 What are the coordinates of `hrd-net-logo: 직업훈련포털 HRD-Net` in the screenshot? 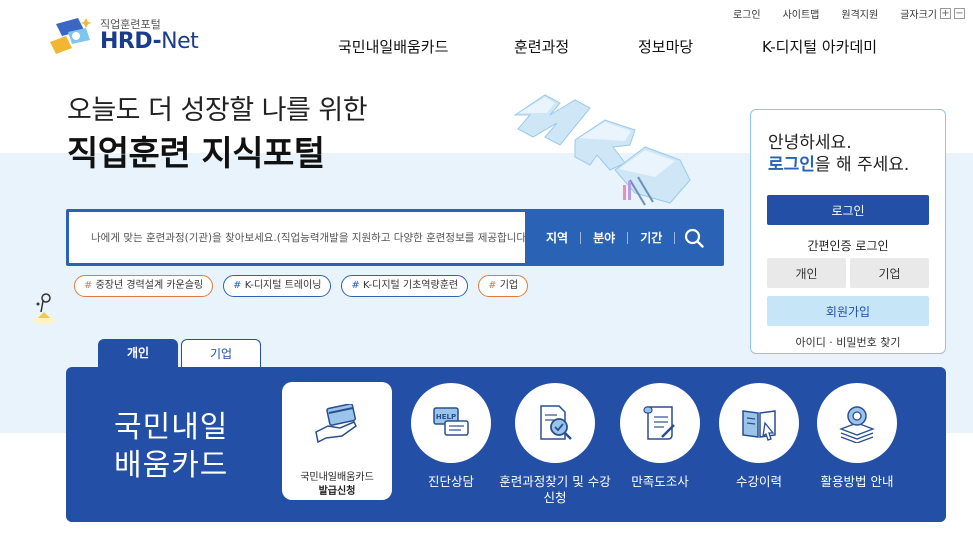 It's located at (133, 36).